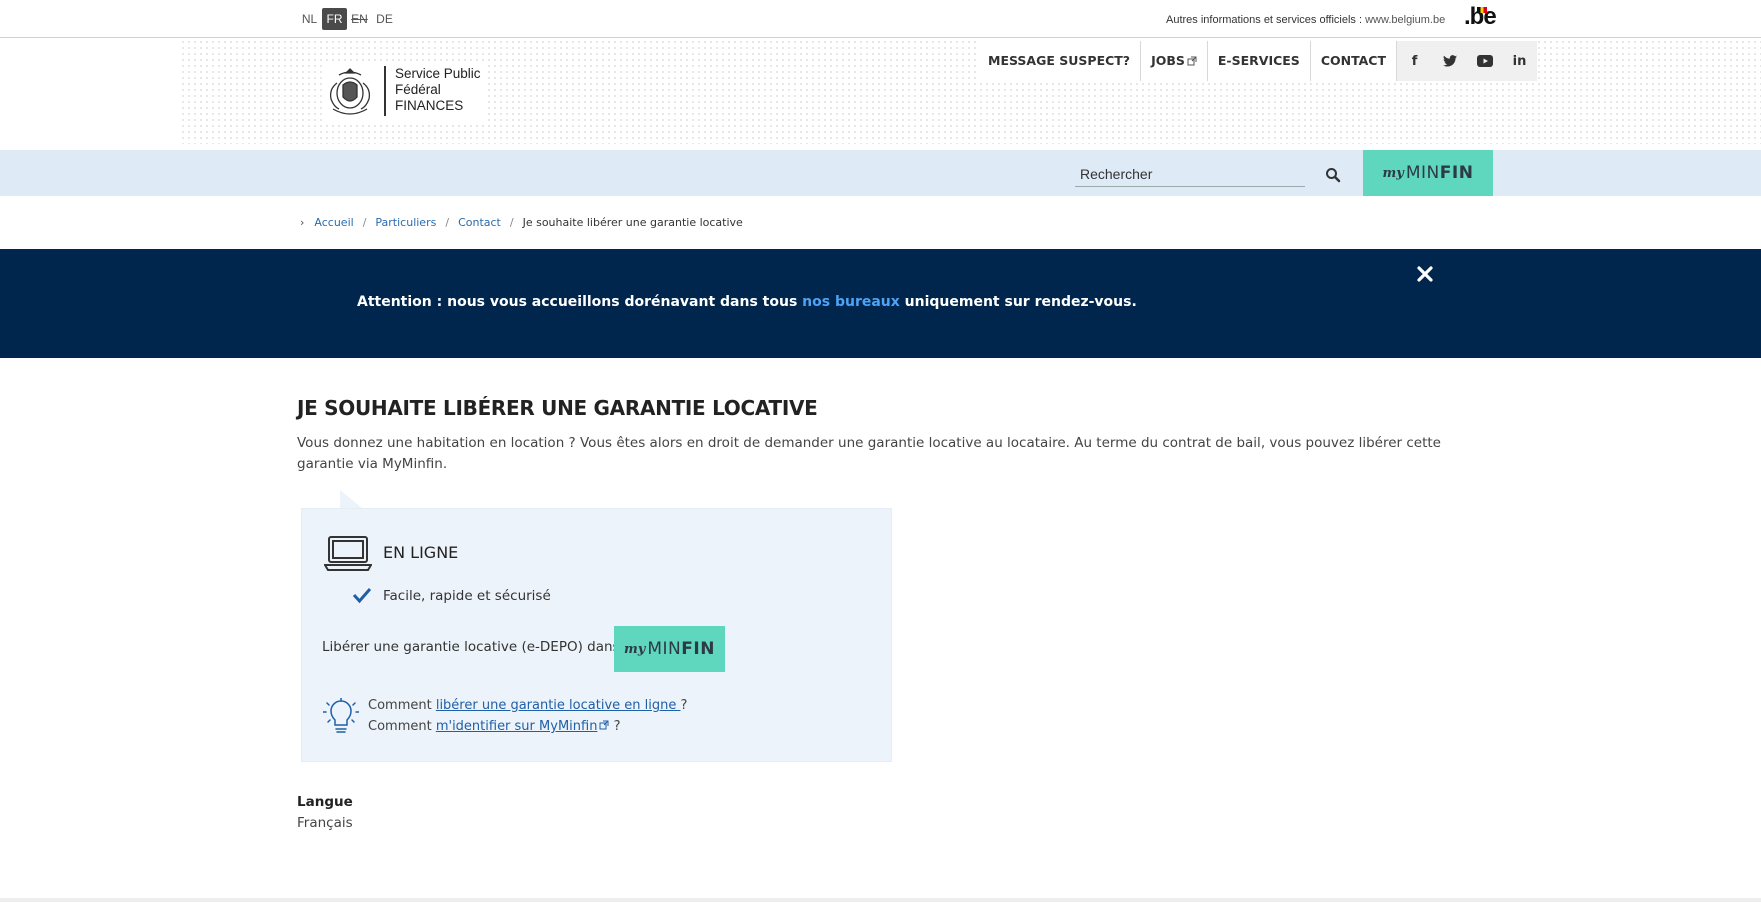  What do you see at coordinates (333, 222) in the screenshot?
I see `breadcrumb-accueil: Accueil` at bounding box center [333, 222].